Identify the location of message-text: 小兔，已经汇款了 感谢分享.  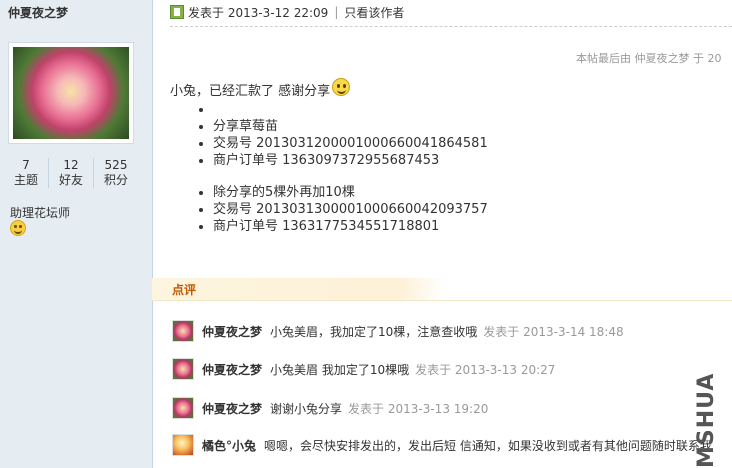
(250, 91).